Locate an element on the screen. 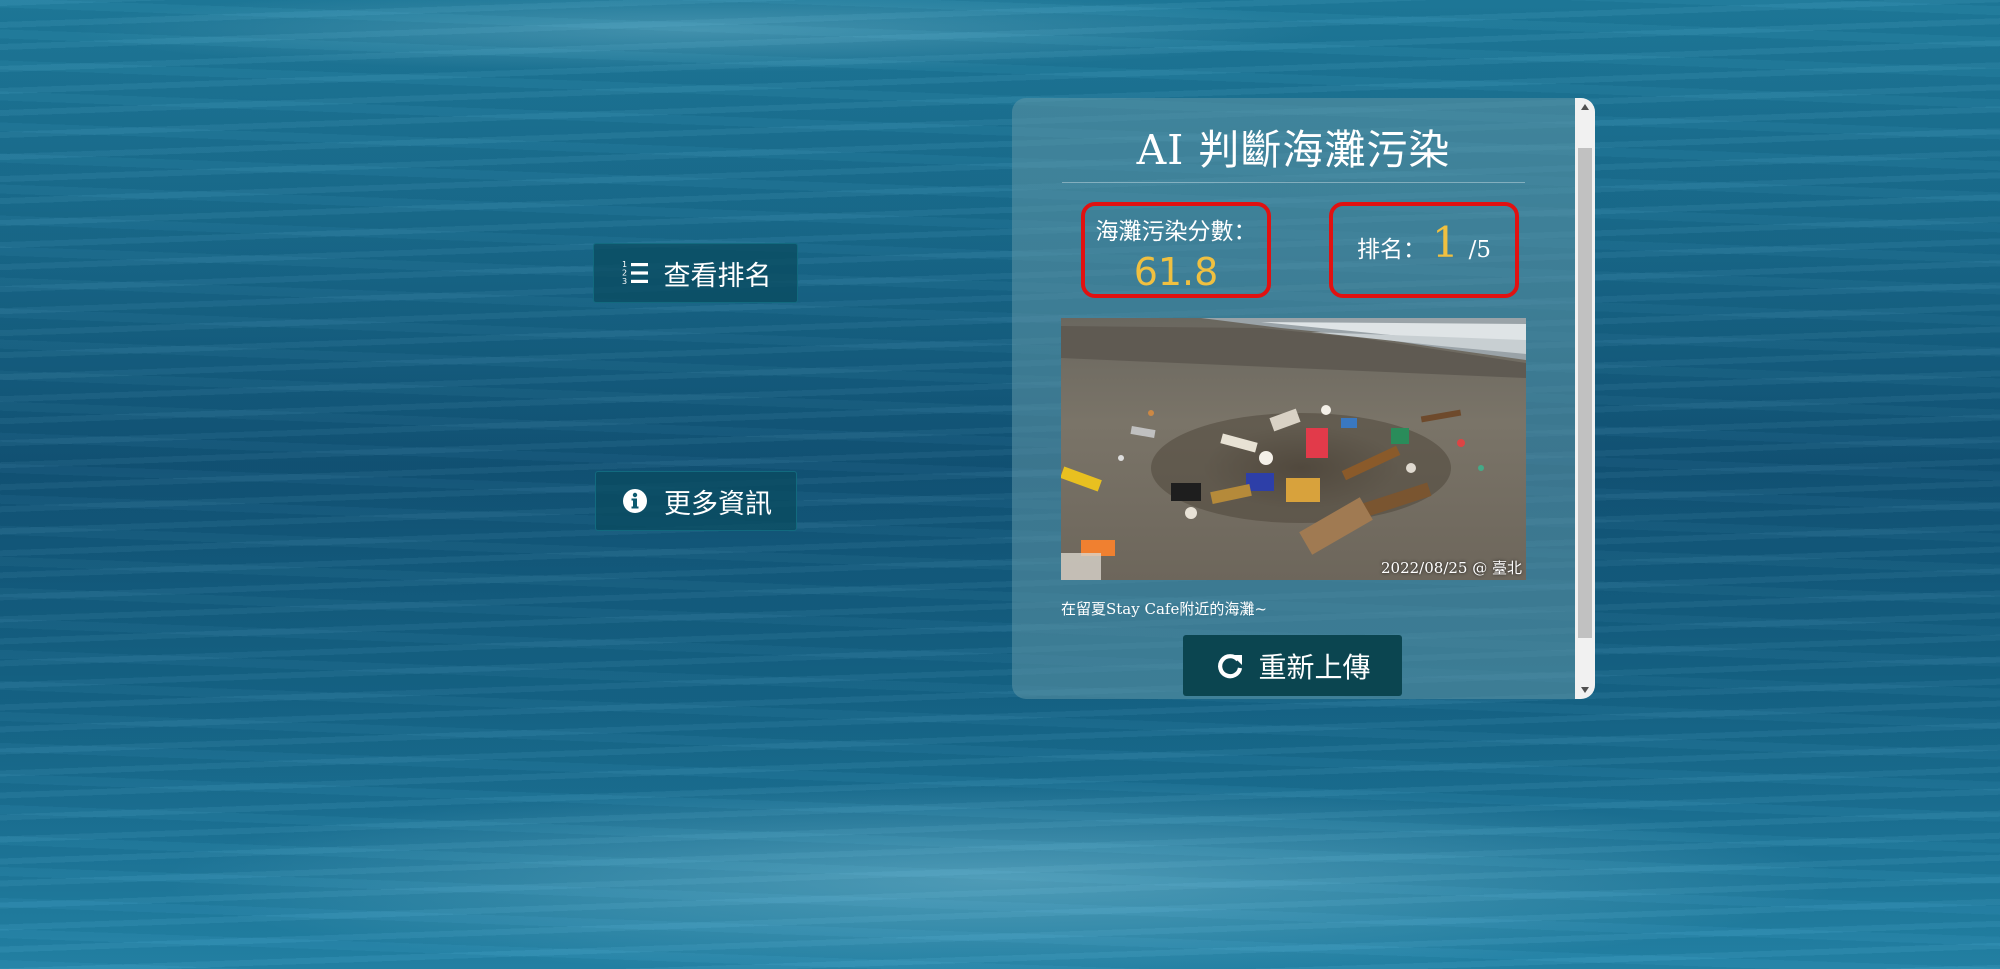 Image resolution: width=2000 pixels, height=969 pixels. card-title: AI 判斷海灘污染 is located at coordinates (1293, 150).